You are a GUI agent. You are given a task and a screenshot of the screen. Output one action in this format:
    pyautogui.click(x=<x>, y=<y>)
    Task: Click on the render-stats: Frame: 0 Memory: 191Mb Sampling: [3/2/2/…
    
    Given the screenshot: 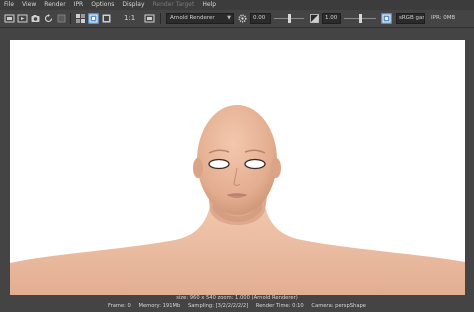 What is the action you would take?
    pyautogui.click(x=237, y=306)
    